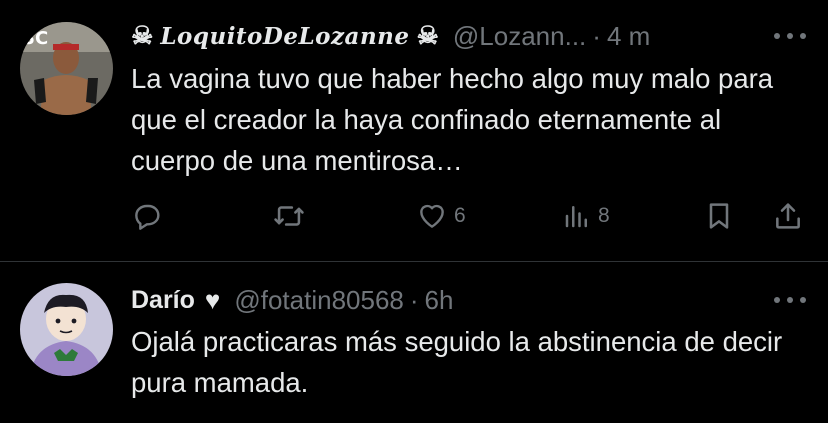  I want to click on reply-button, so click(150, 216).